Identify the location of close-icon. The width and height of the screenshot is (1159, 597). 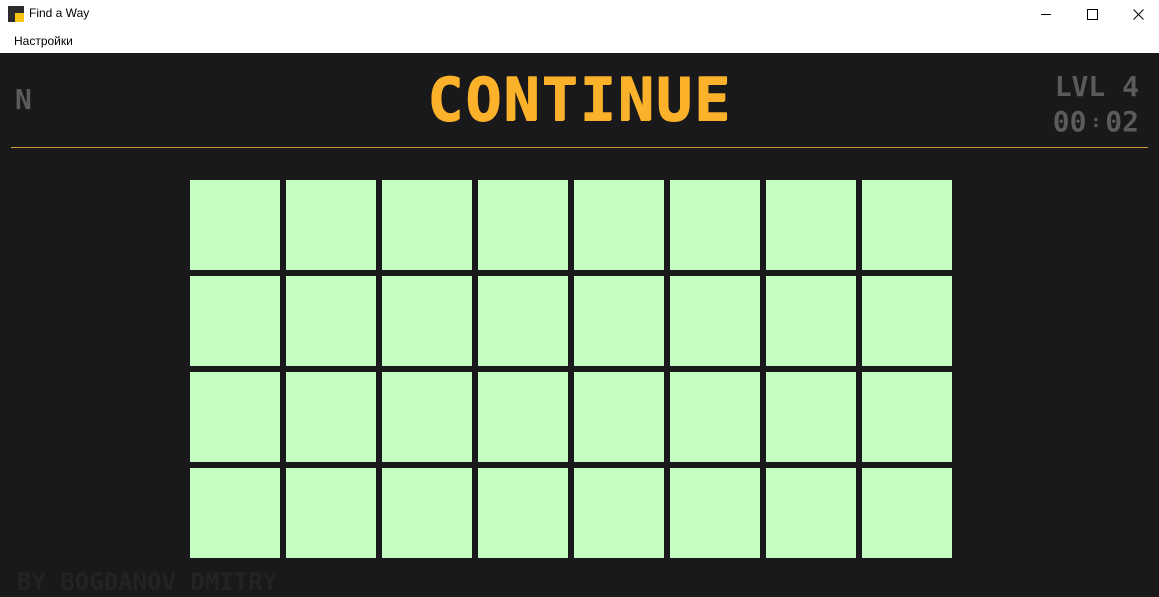
(1138, 14).